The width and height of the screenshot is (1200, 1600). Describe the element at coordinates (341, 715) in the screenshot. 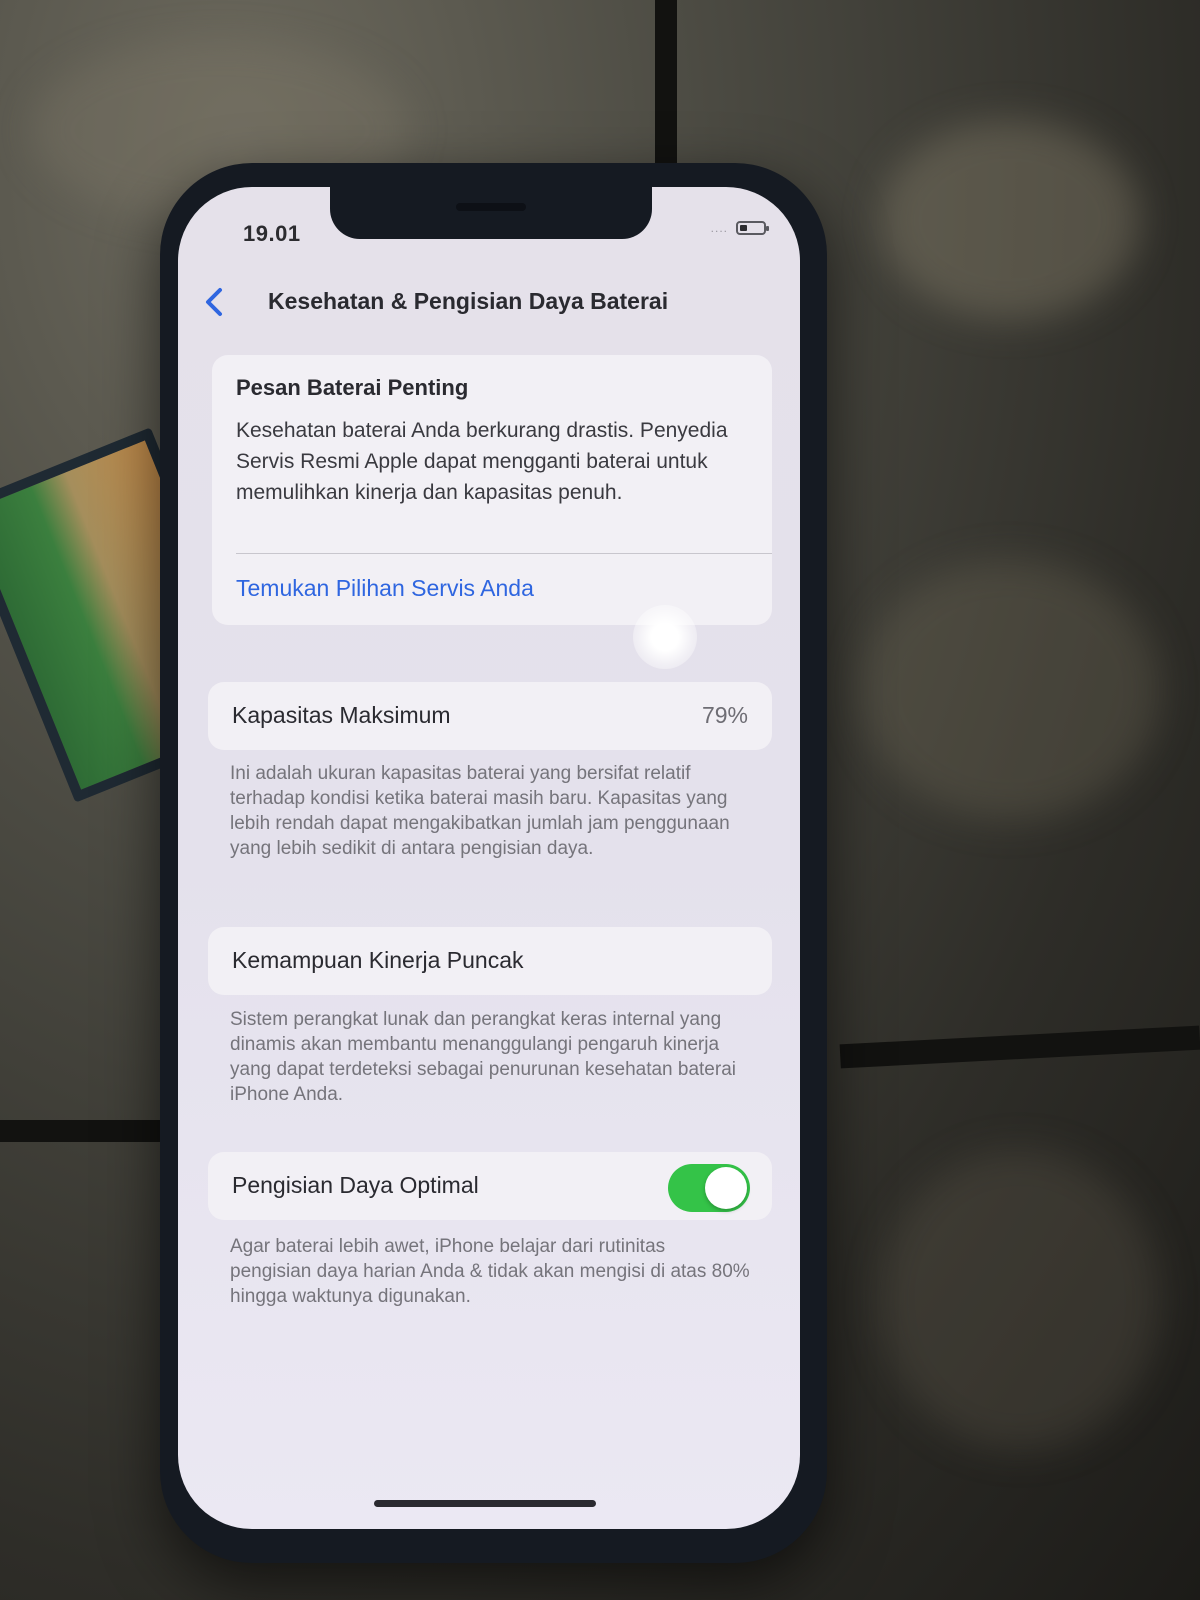

I see `maximum-capacity-label: Kapasitas Maksimum` at that location.